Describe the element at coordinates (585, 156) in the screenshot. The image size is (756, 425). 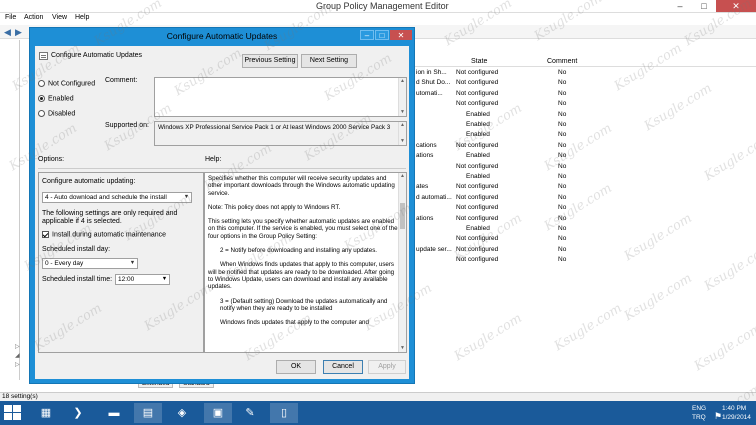
I see `table-row: ations Enabled No` at that location.